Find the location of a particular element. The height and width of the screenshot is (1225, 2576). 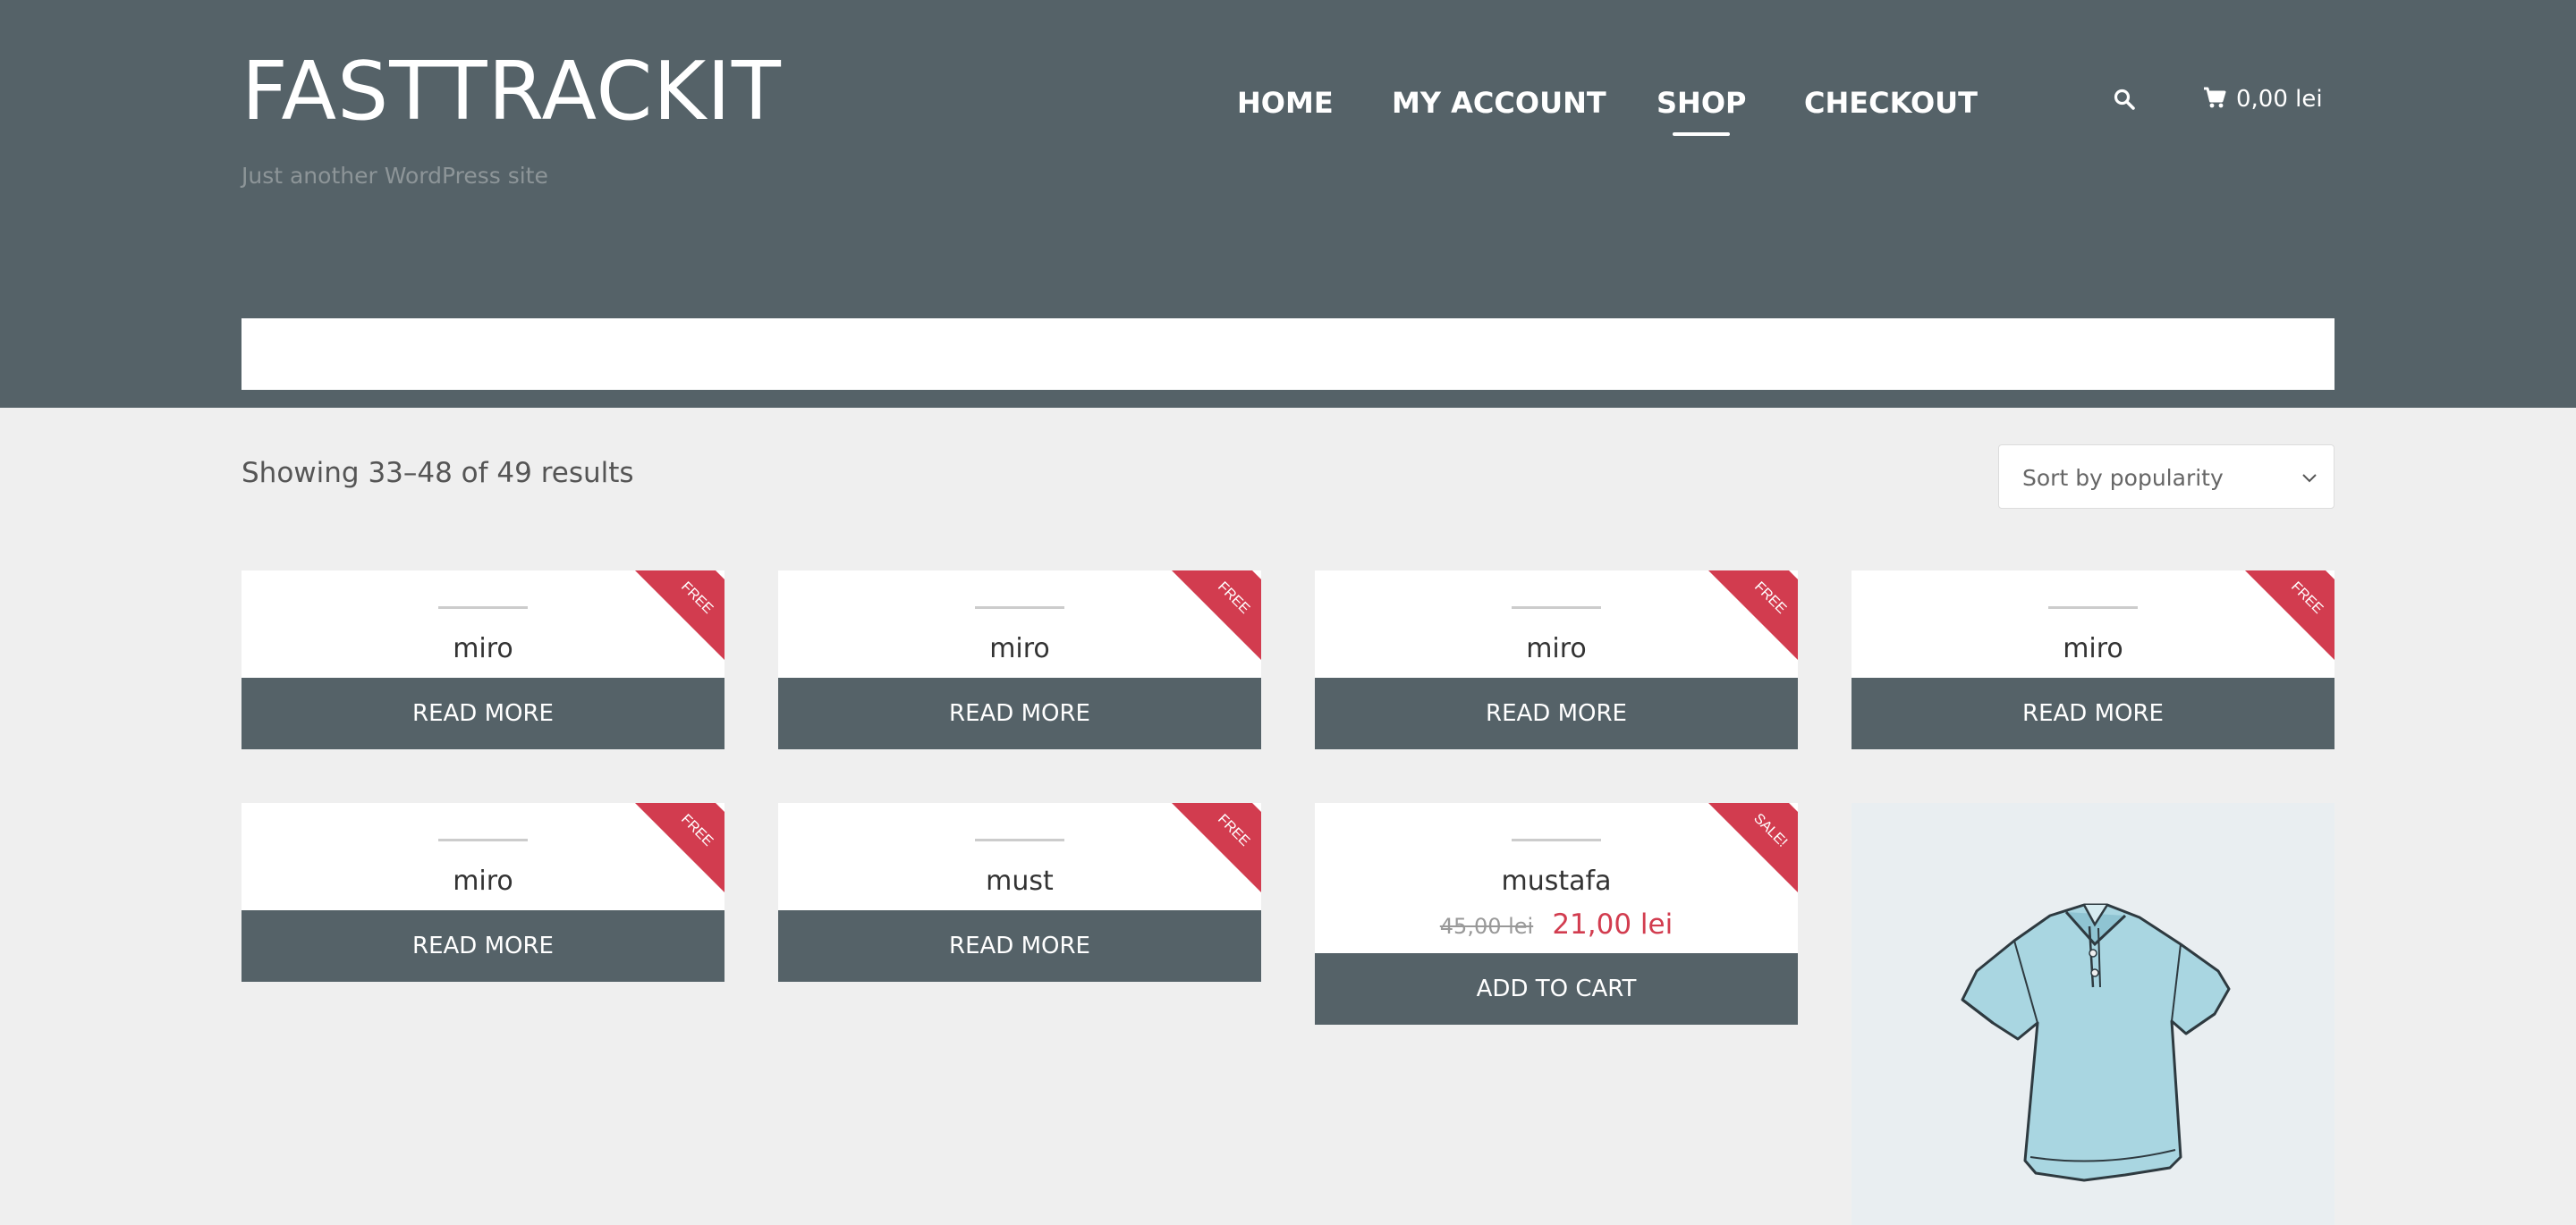

product-price: 45,00 lei 21,00 lei is located at coordinates (1556, 924).